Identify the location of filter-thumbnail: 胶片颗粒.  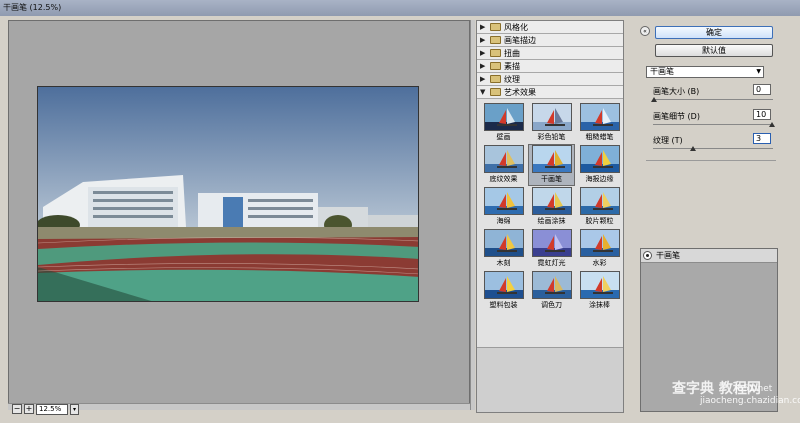
(599, 207).